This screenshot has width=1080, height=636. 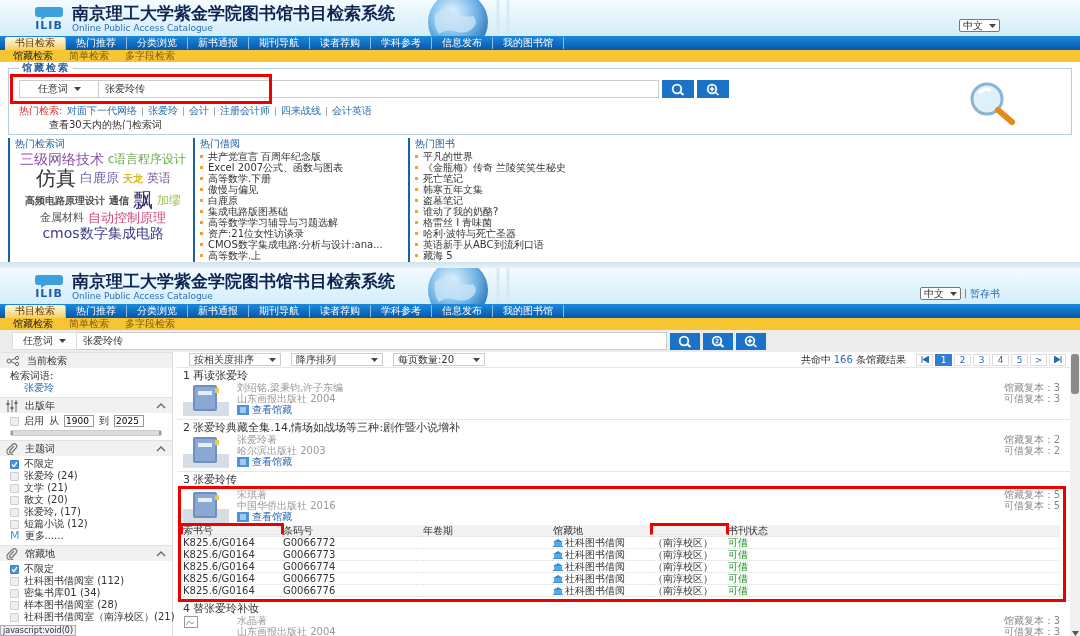 I want to click on dropdown: 降序排列, so click(x=337, y=359).